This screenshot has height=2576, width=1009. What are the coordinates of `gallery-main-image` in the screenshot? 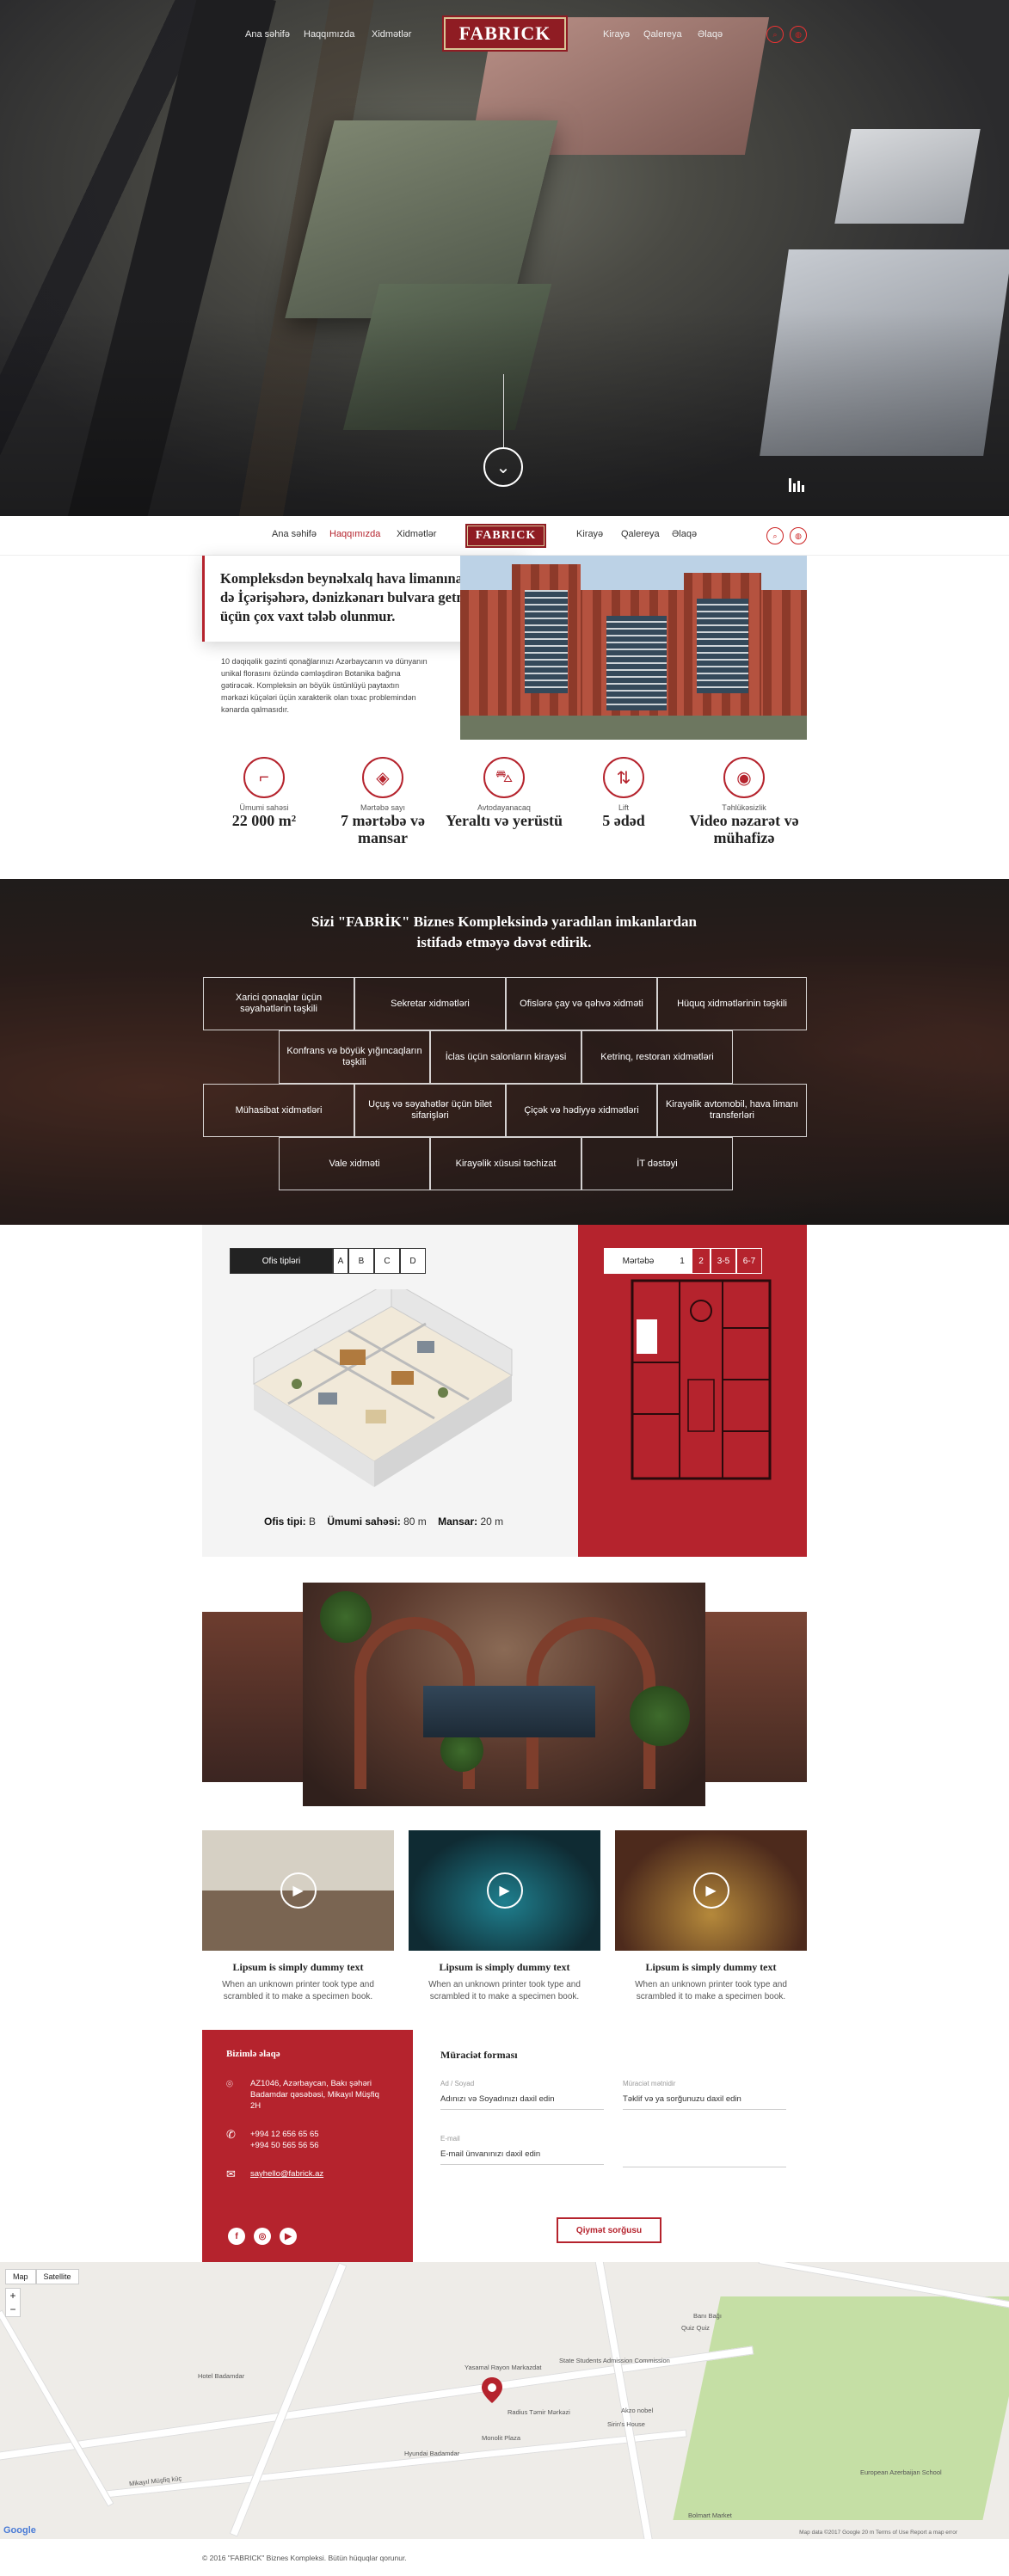 It's located at (504, 1694).